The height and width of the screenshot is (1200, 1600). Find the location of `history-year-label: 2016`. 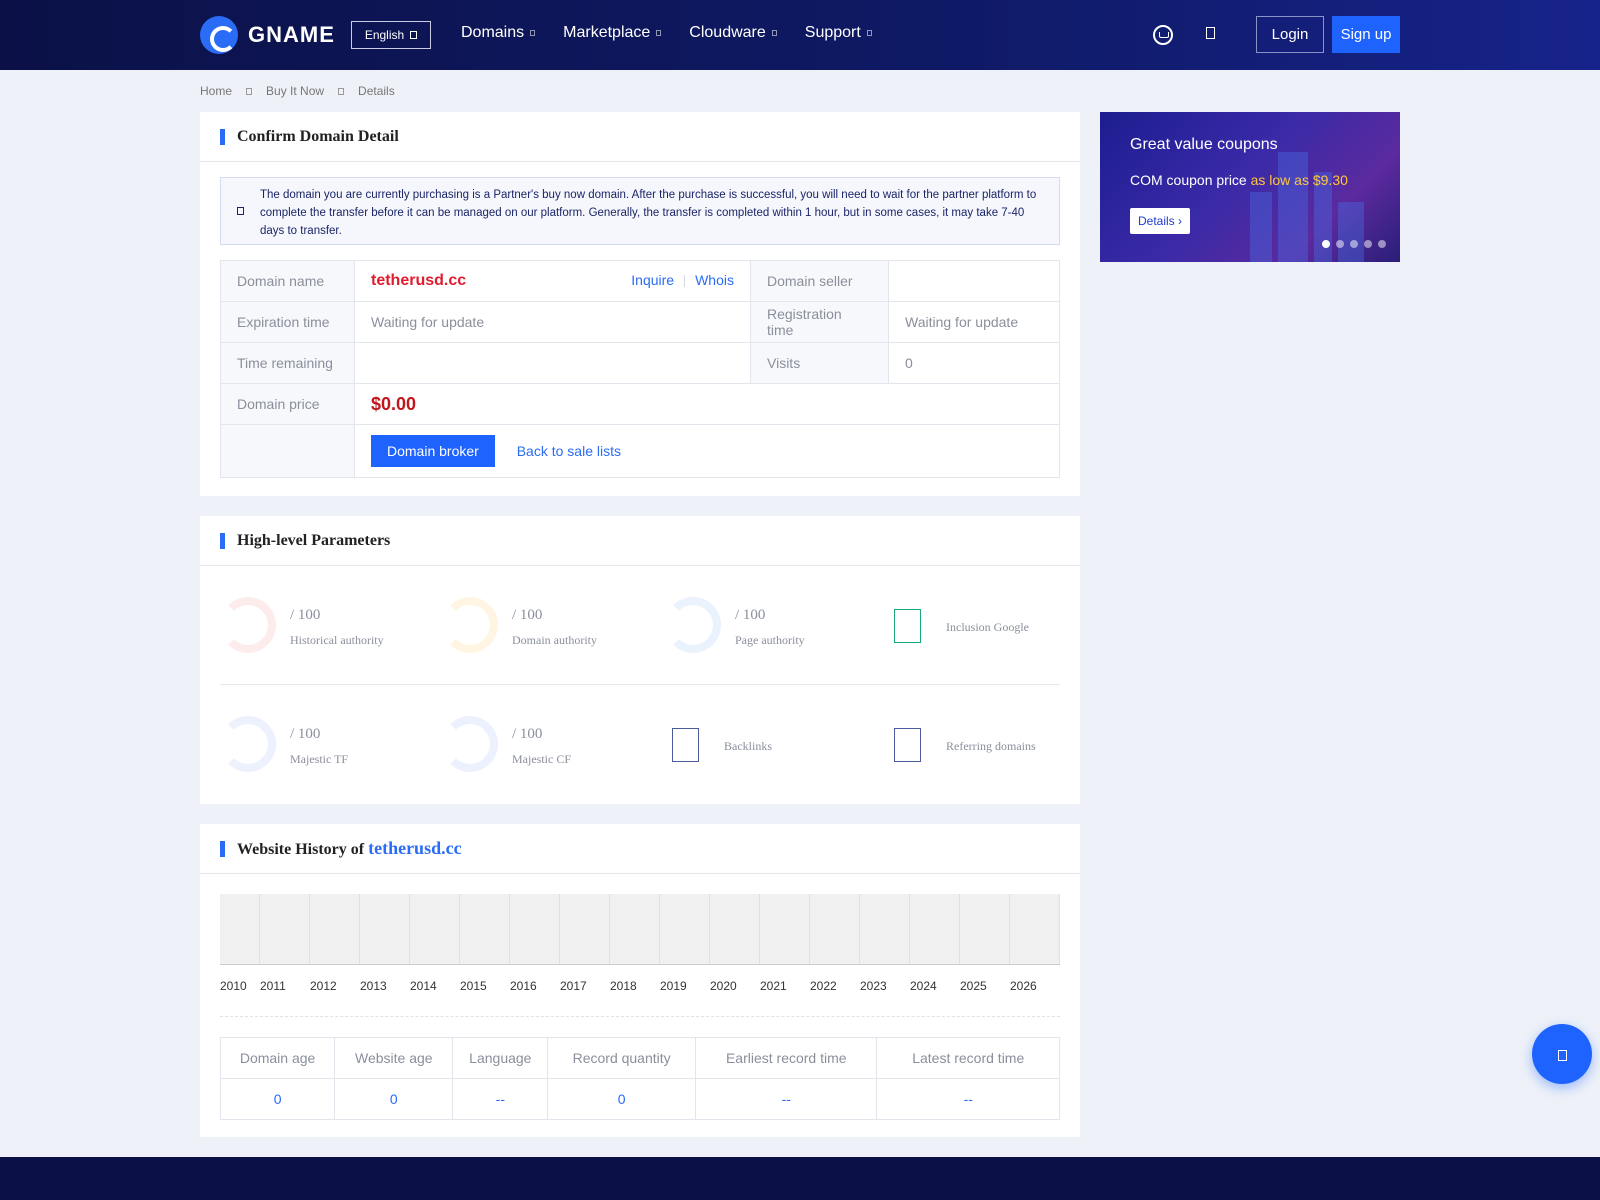

history-year-label: 2016 is located at coordinates (523, 986).